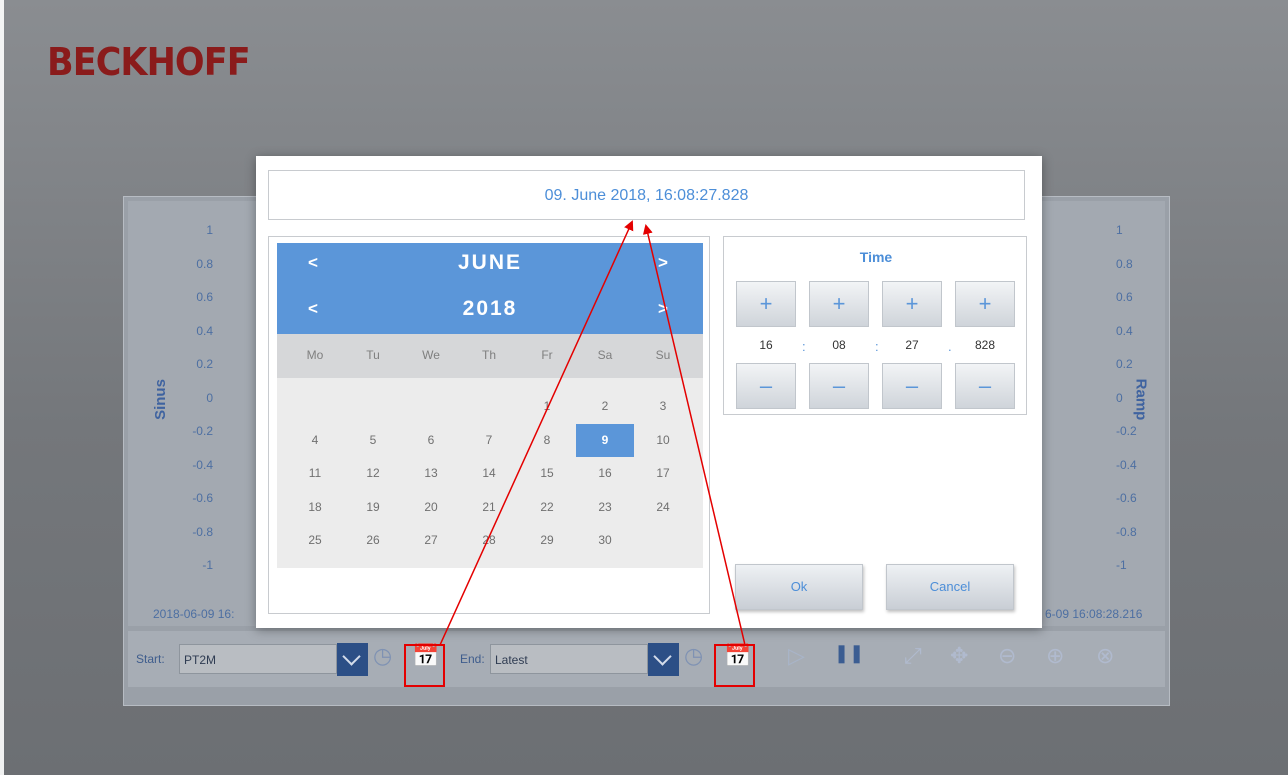 The width and height of the screenshot is (1288, 775). What do you see at coordinates (799, 587) in the screenshot?
I see `ok-button: Ok` at bounding box center [799, 587].